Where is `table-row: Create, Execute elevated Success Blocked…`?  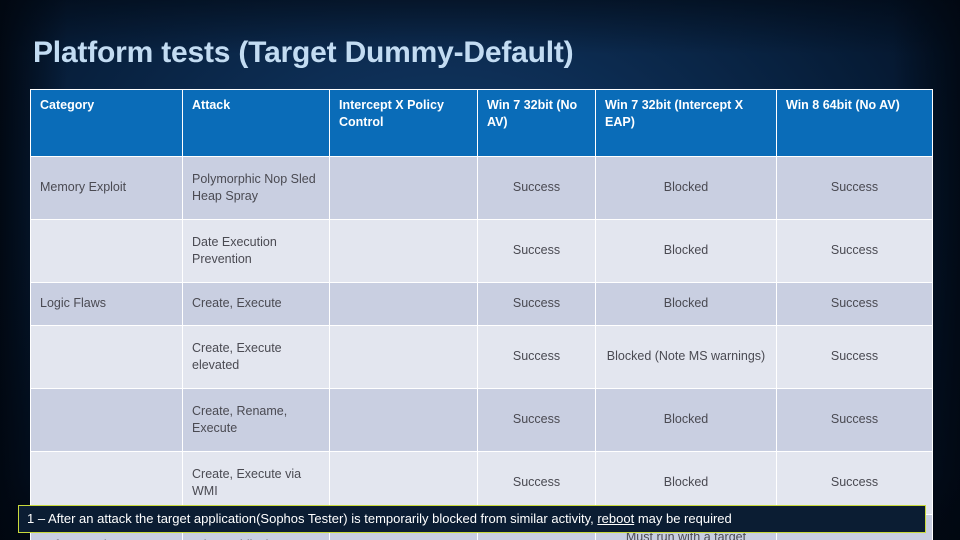 table-row: Create, Execute elevated Success Blocked… is located at coordinates (481, 357).